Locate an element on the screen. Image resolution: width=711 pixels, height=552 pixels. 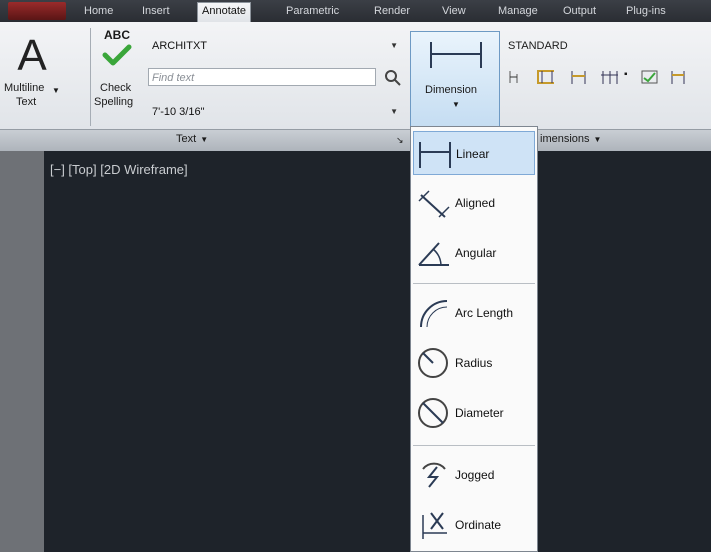
divider is located at coordinates (90, 77).